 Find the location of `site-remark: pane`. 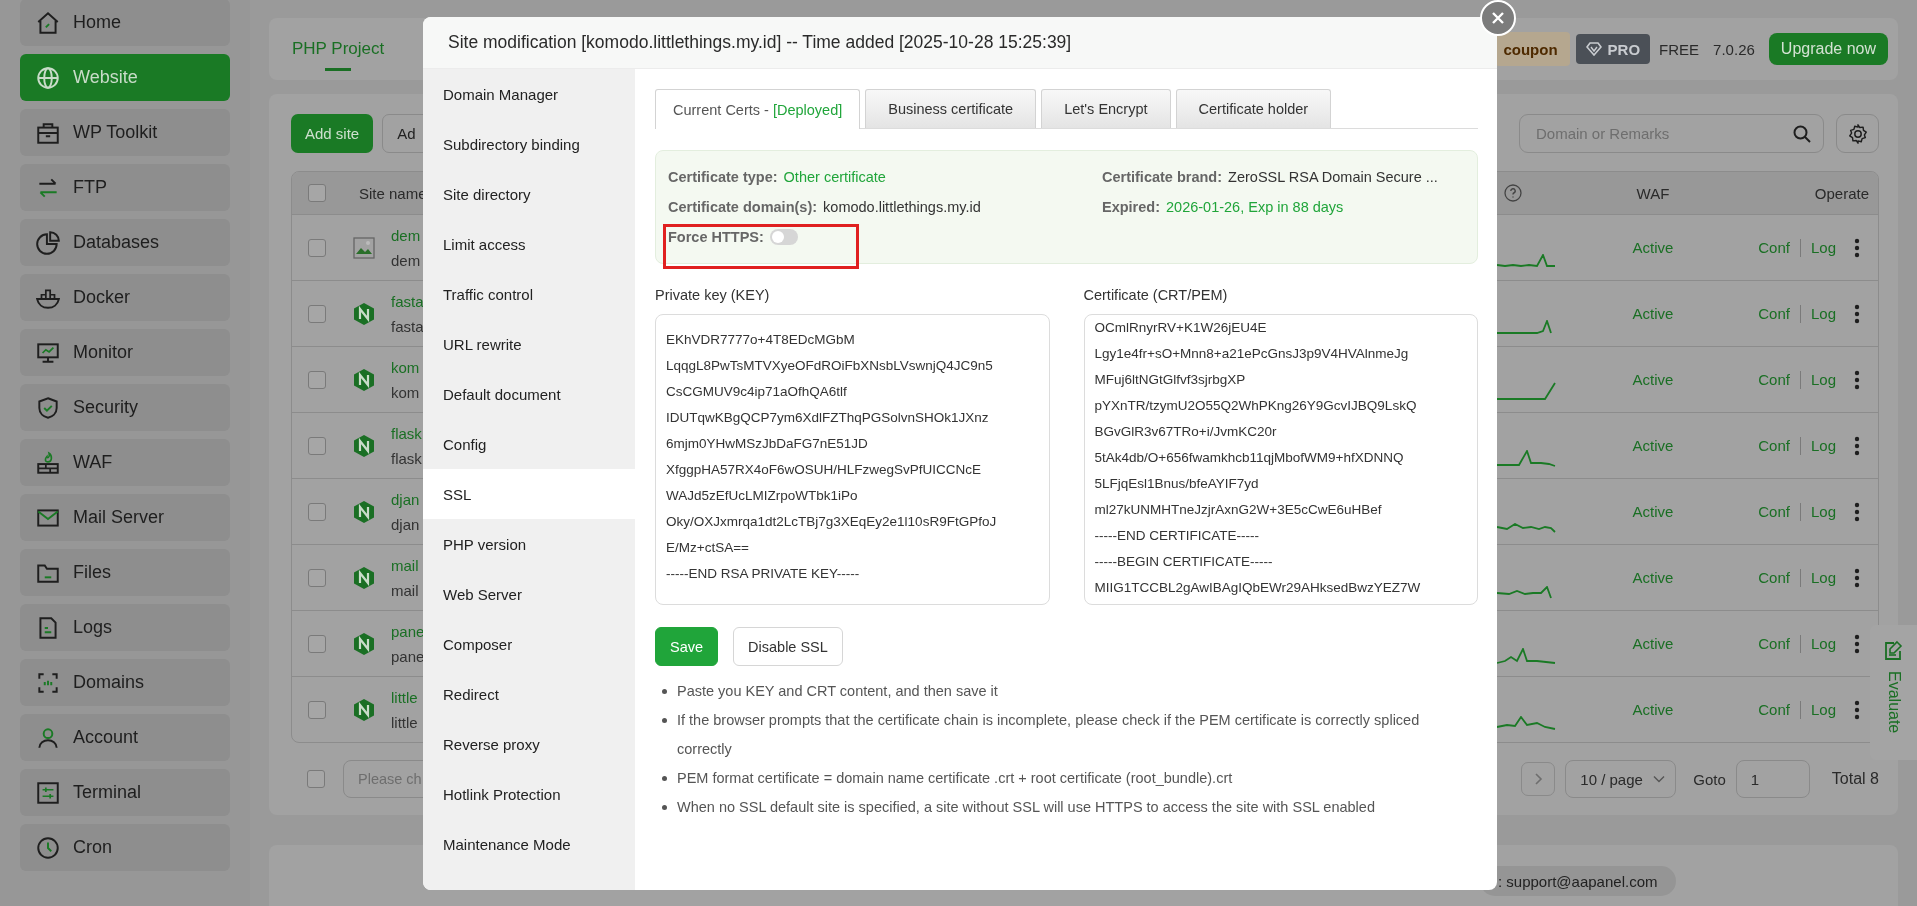

site-remark: pane is located at coordinates (408, 656).